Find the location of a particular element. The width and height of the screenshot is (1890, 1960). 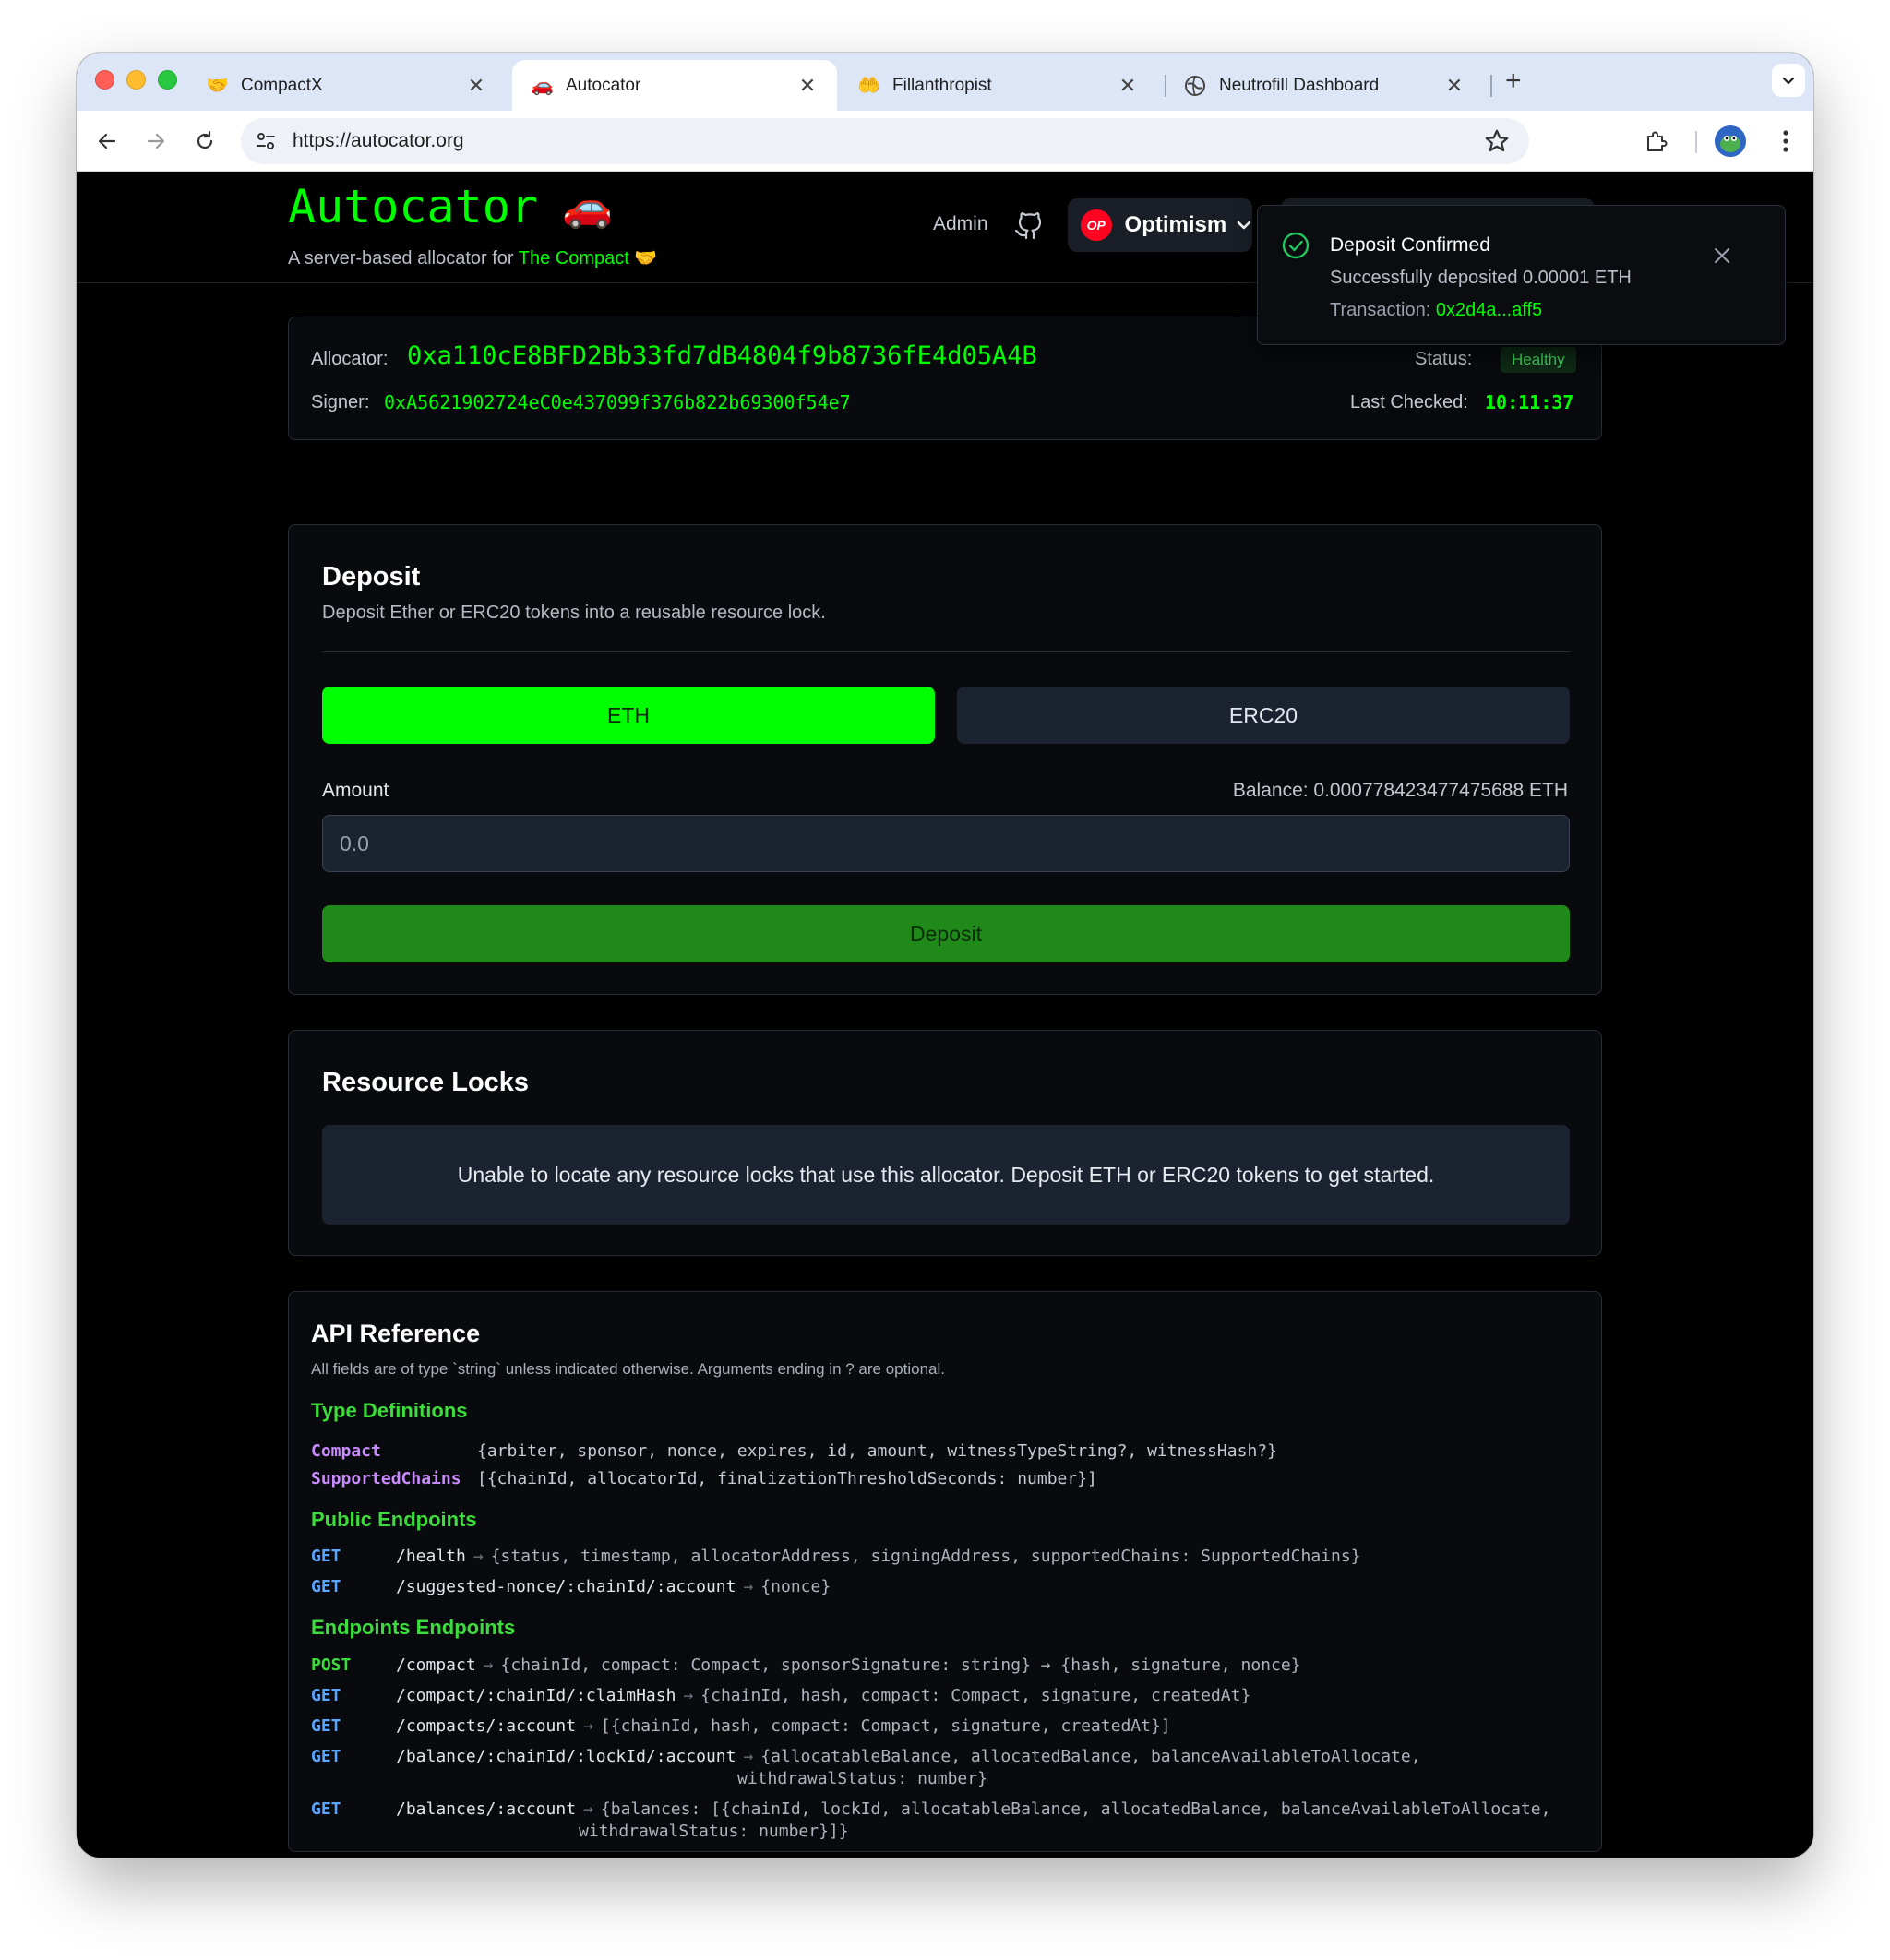

endpoint-path: /balance/:chainId/:lockId/:account is located at coordinates (566, 1756).